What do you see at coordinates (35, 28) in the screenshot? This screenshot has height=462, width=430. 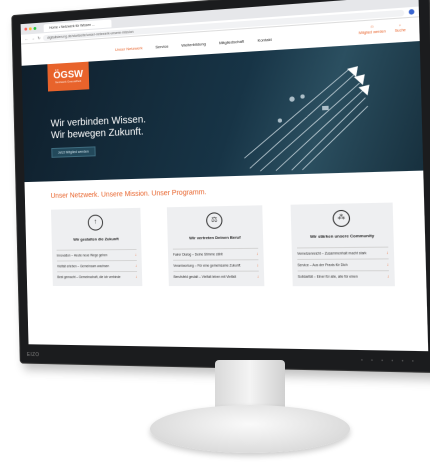 I see `maximize-window-icon` at bounding box center [35, 28].